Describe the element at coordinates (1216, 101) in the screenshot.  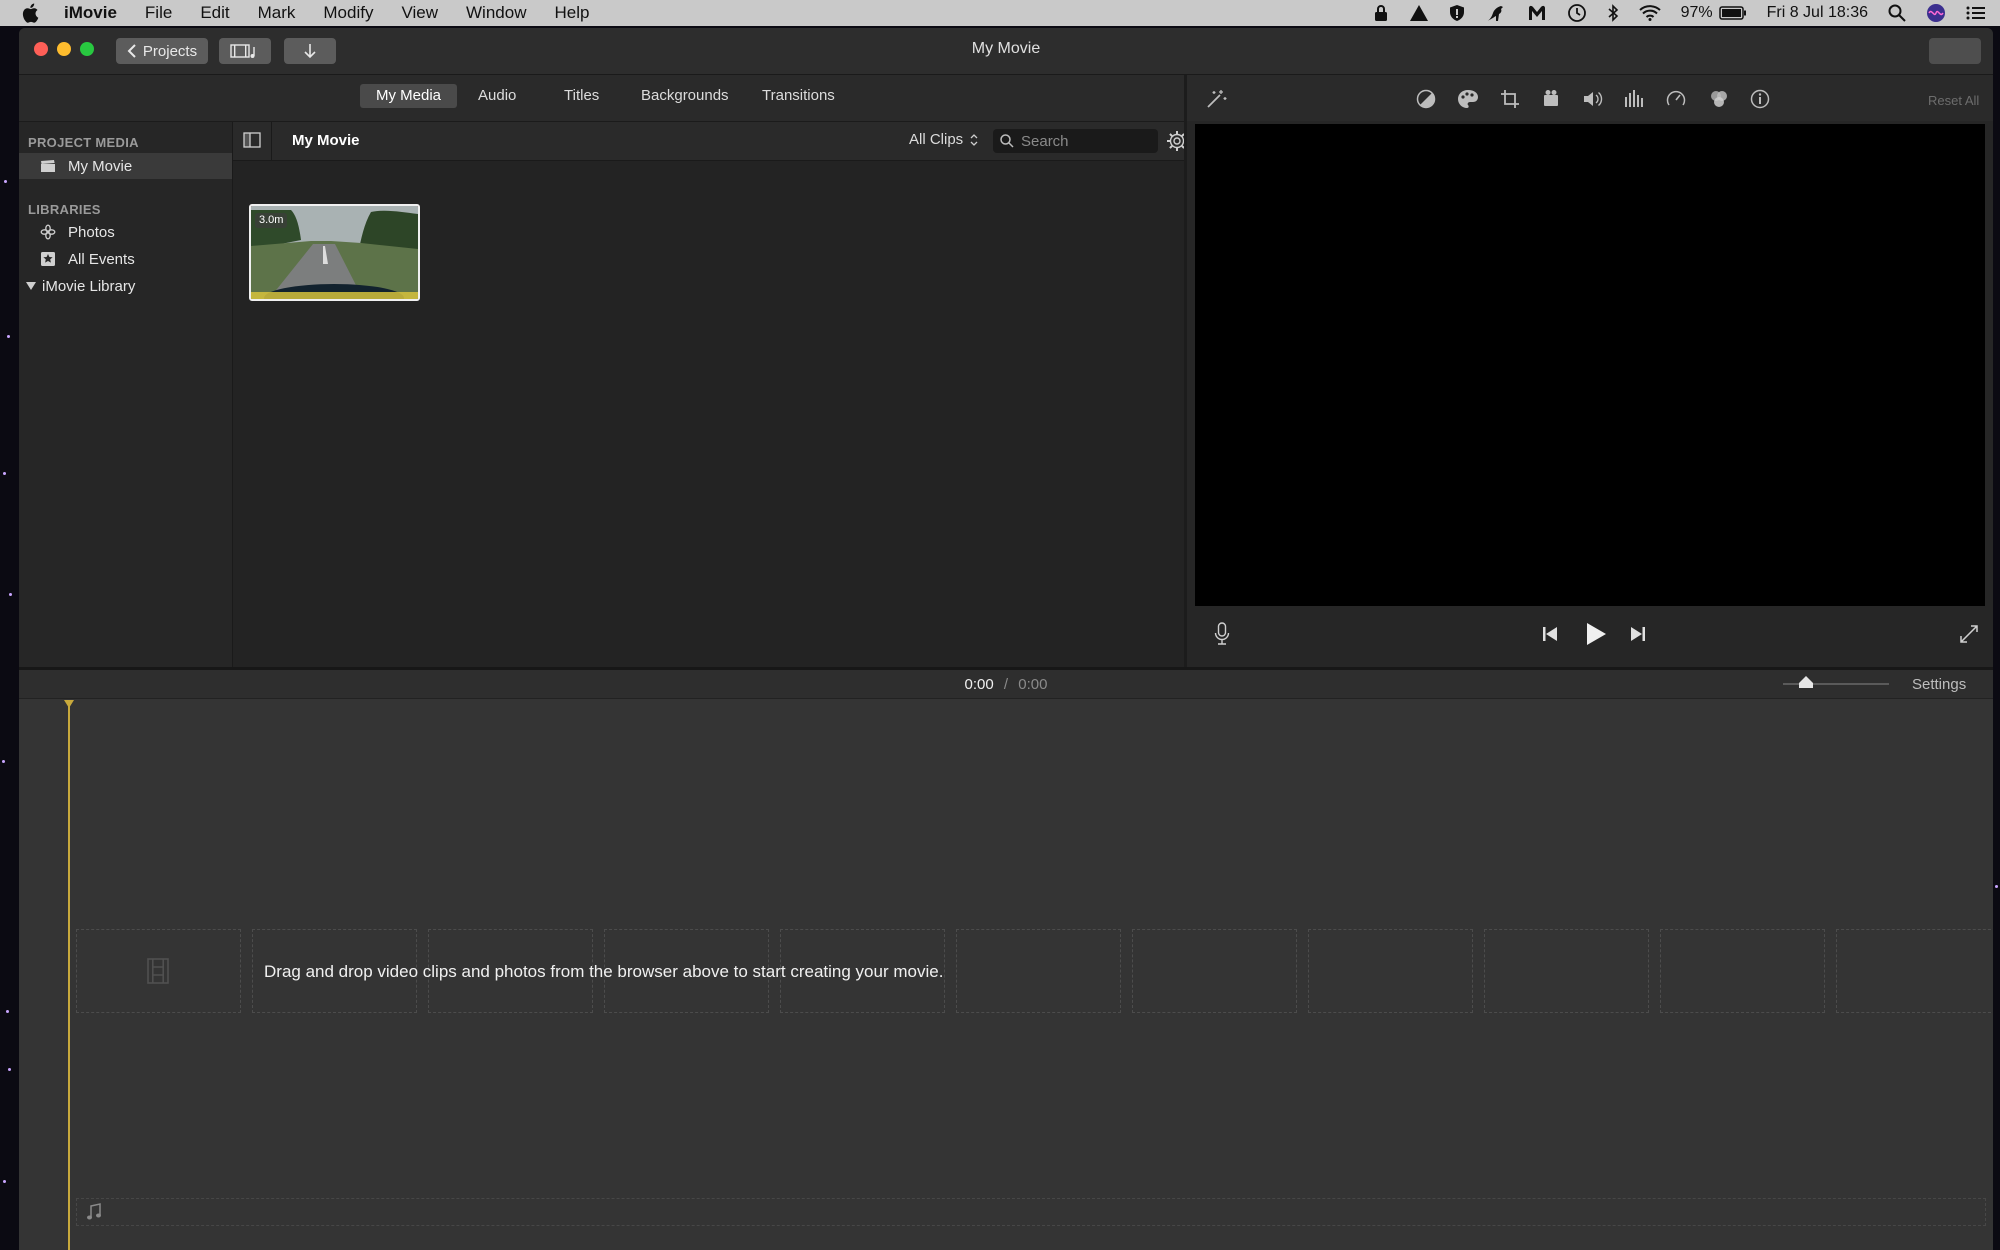
I see `magic-wand-icon` at that location.